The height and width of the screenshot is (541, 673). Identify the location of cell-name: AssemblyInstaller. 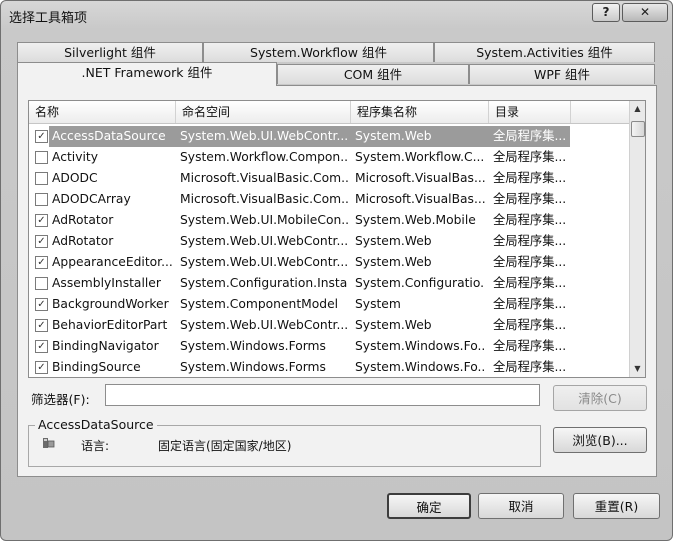
(106, 283).